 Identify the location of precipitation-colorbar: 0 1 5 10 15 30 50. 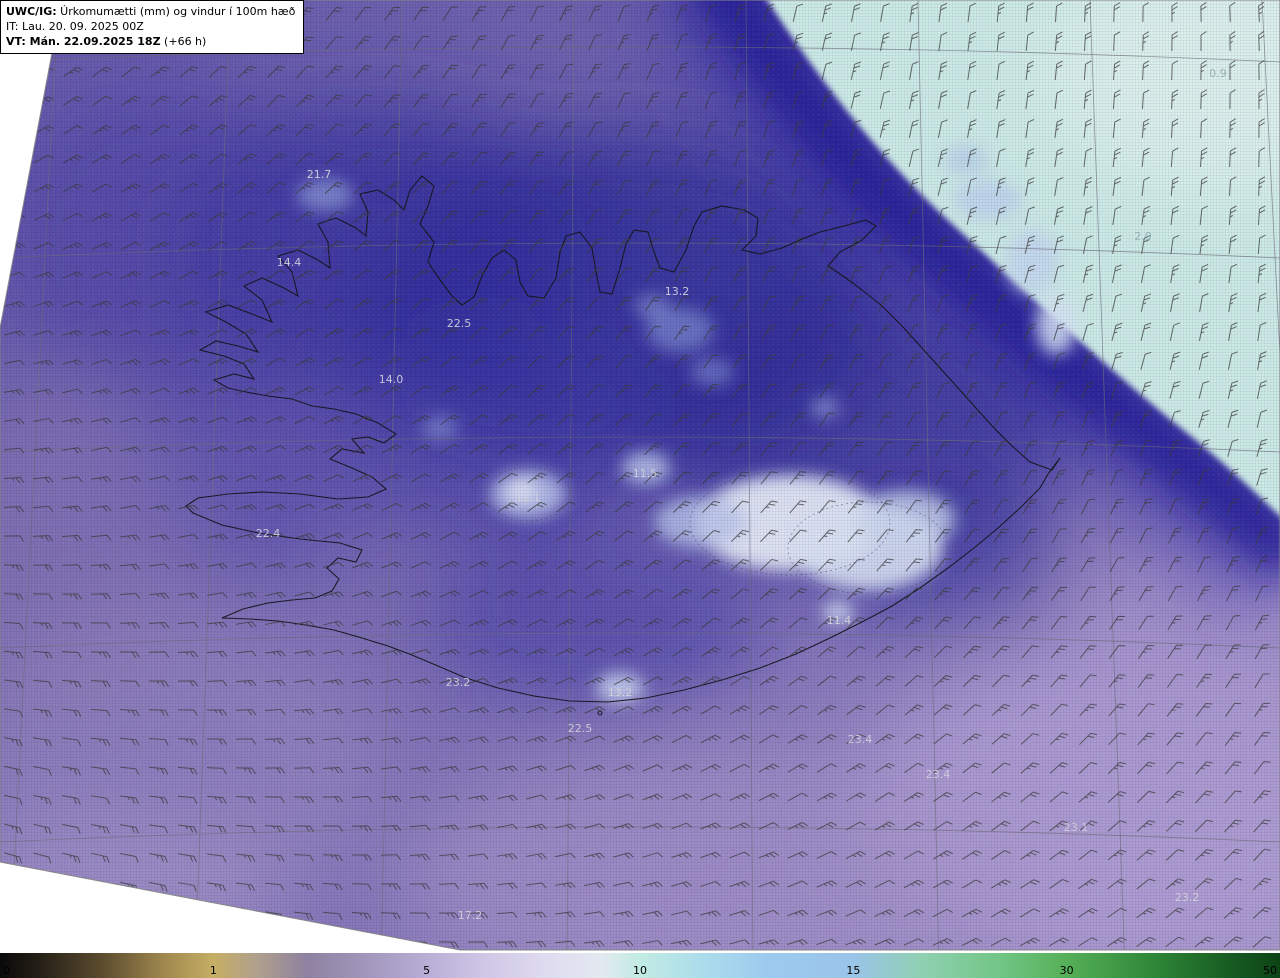
(640, 965).